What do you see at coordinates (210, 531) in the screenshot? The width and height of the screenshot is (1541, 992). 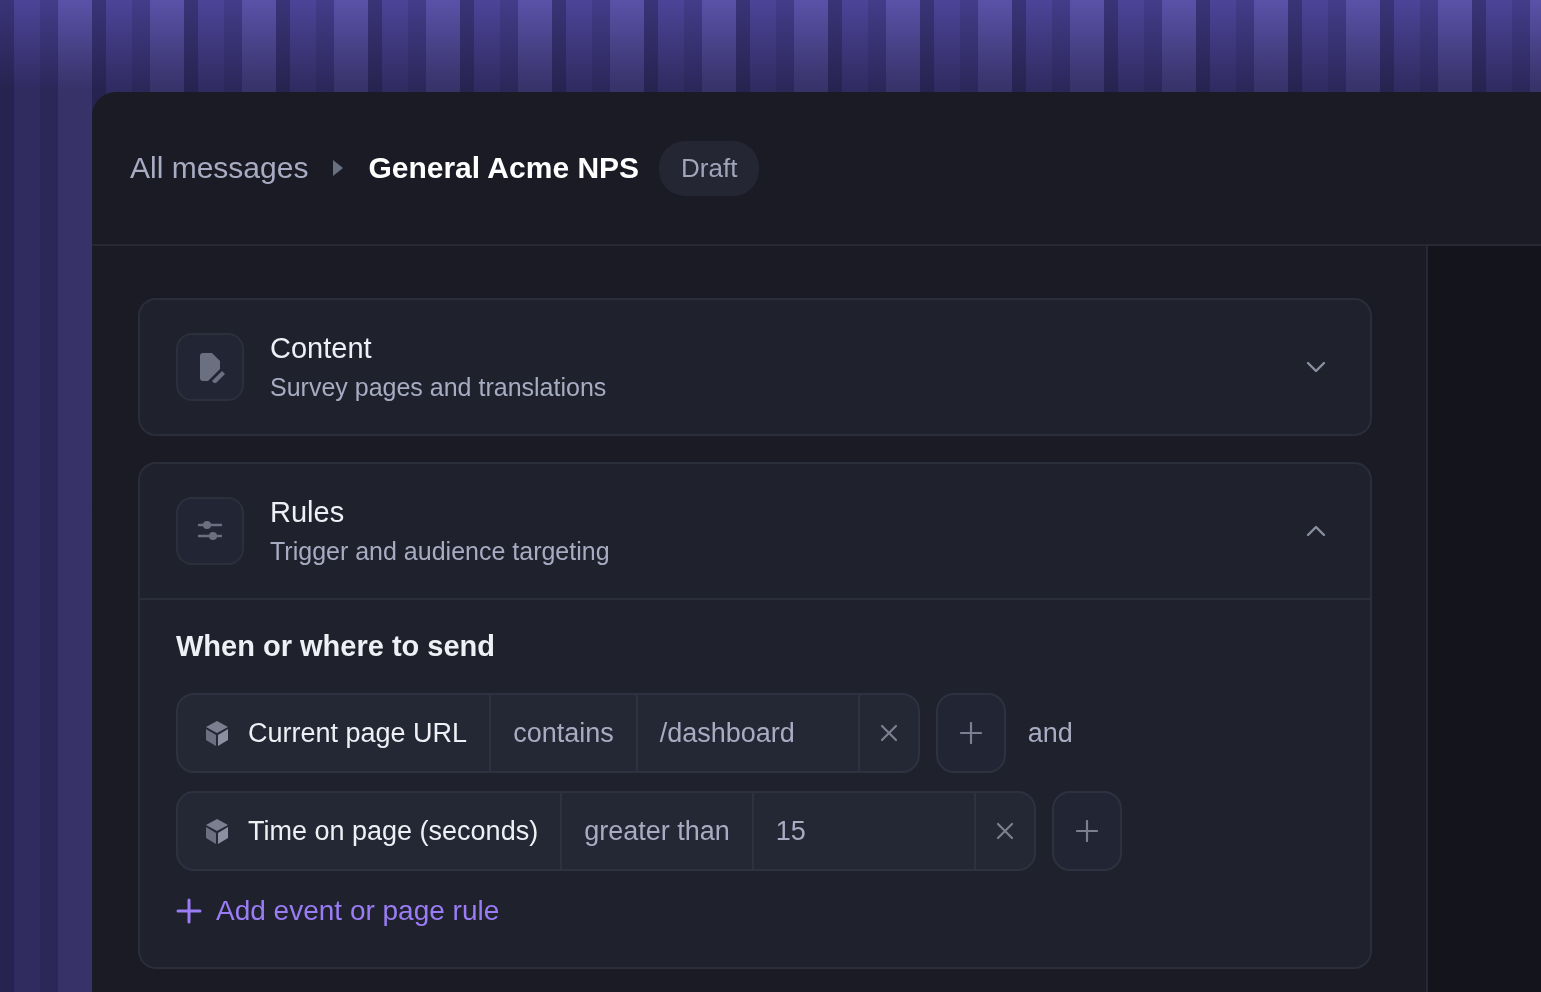 I see `sliders-icon` at bounding box center [210, 531].